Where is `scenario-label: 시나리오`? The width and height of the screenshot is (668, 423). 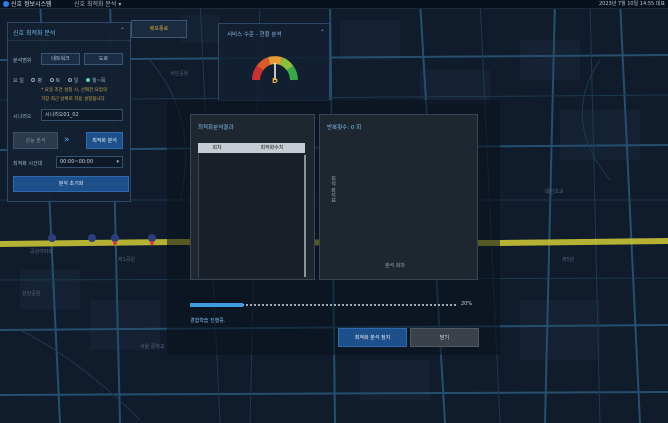
scenario-label: 시나리오 is located at coordinates (22, 117).